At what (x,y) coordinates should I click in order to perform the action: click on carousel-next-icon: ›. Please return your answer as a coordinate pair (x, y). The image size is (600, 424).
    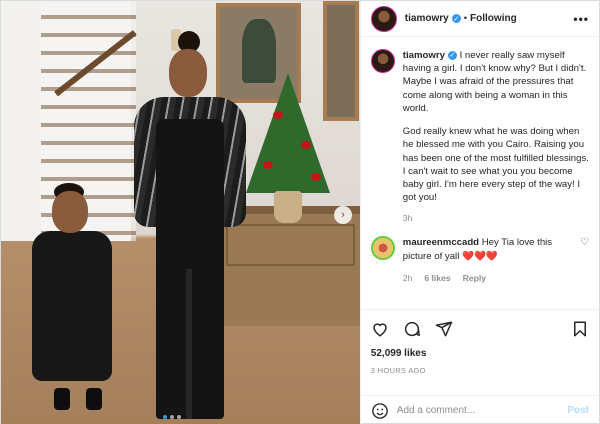
    Looking at the image, I should click on (343, 215).